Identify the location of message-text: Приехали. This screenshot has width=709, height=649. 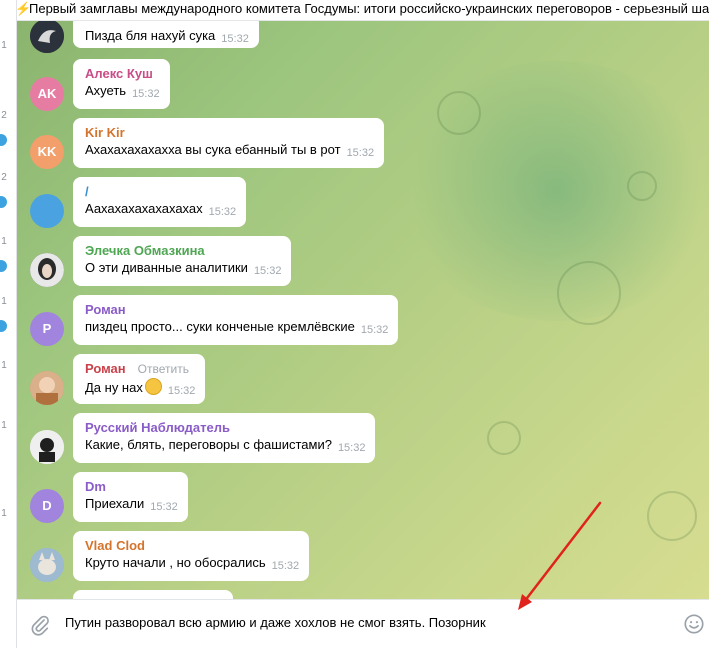
(115, 503).